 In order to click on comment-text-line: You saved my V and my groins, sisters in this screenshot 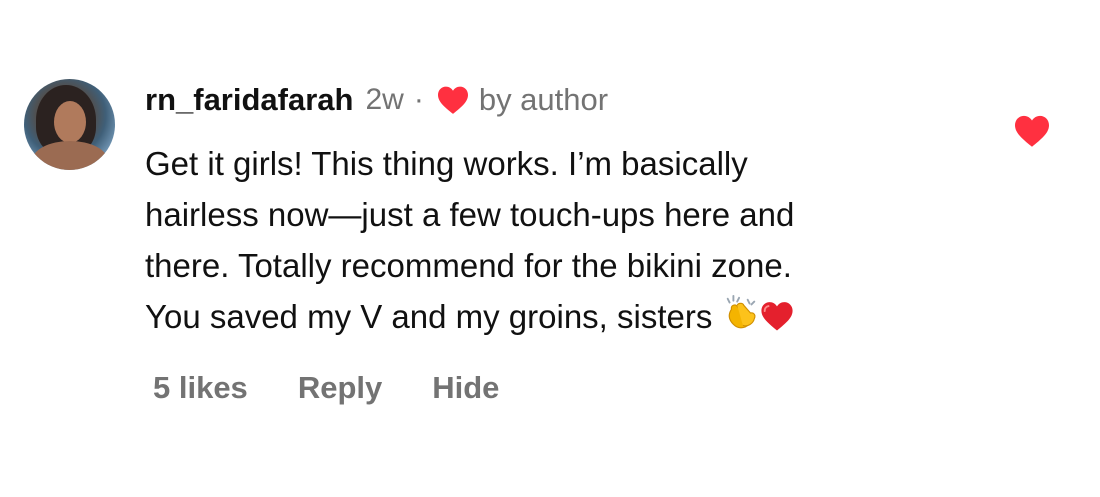, I will do `click(555, 316)`.